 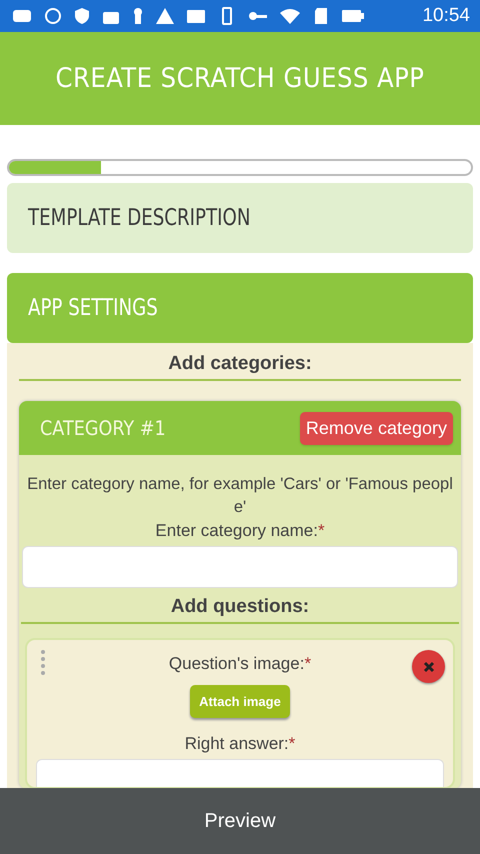 I want to click on category-hint: Enter category name, for example 'Cars' or 'Famous people', so click(x=240, y=496).